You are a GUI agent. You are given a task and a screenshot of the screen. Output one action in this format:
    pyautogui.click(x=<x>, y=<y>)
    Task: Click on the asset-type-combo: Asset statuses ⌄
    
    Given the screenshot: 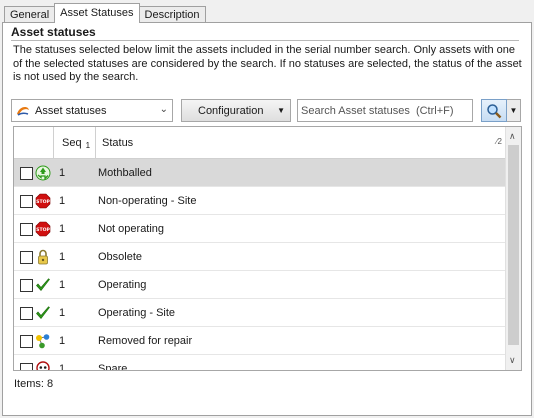 What is the action you would take?
    pyautogui.click(x=92, y=110)
    